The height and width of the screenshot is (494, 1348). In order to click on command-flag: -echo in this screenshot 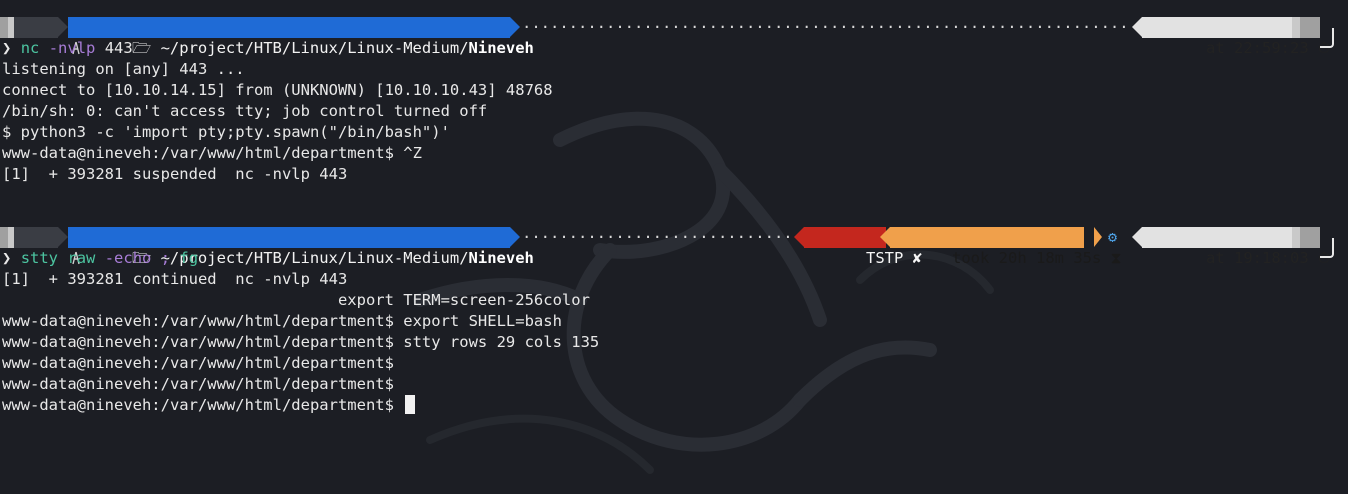, I will do `click(128, 258)`.